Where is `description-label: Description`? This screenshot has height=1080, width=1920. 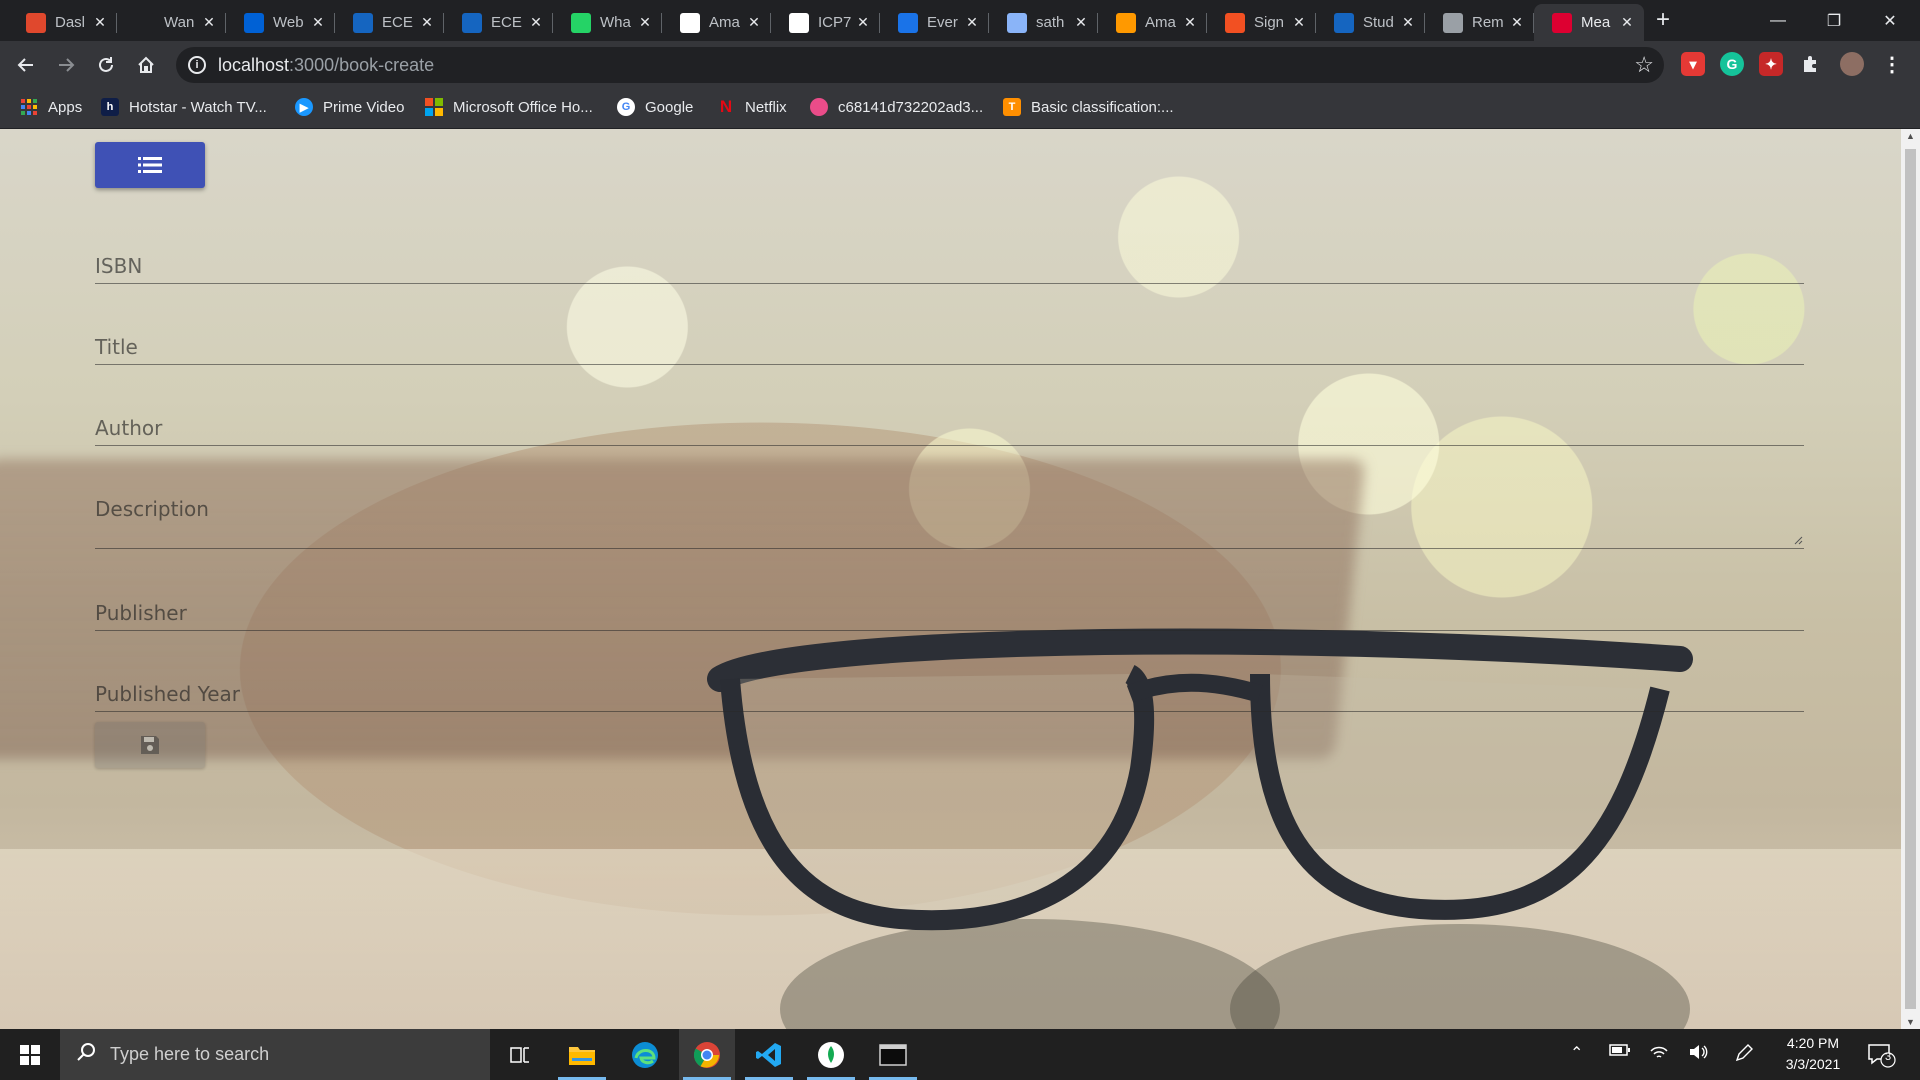
description-label: Description is located at coordinates (152, 509).